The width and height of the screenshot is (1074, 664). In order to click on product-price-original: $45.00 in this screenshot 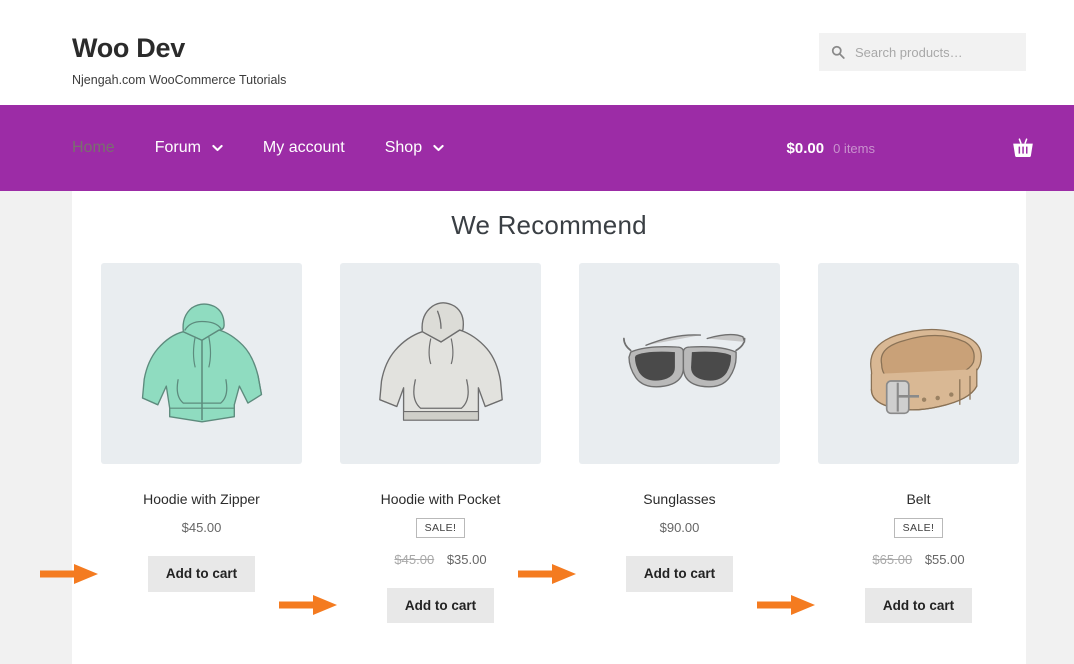, I will do `click(414, 559)`.